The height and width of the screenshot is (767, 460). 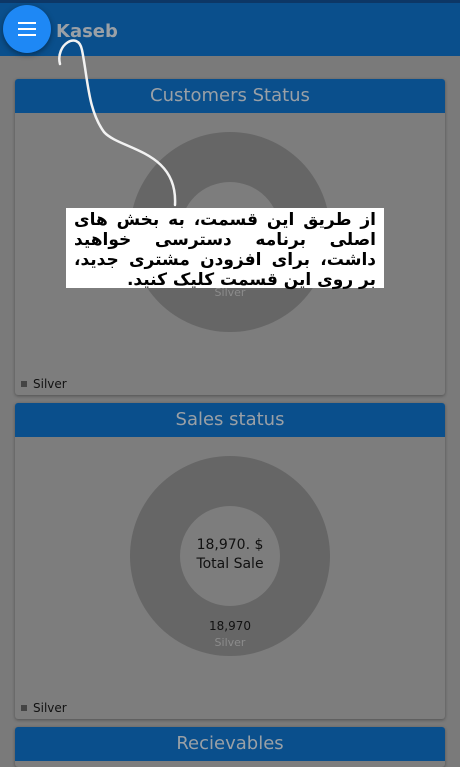 What do you see at coordinates (117, 123) in the screenshot?
I see `tutorial-guide-arrow` at bounding box center [117, 123].